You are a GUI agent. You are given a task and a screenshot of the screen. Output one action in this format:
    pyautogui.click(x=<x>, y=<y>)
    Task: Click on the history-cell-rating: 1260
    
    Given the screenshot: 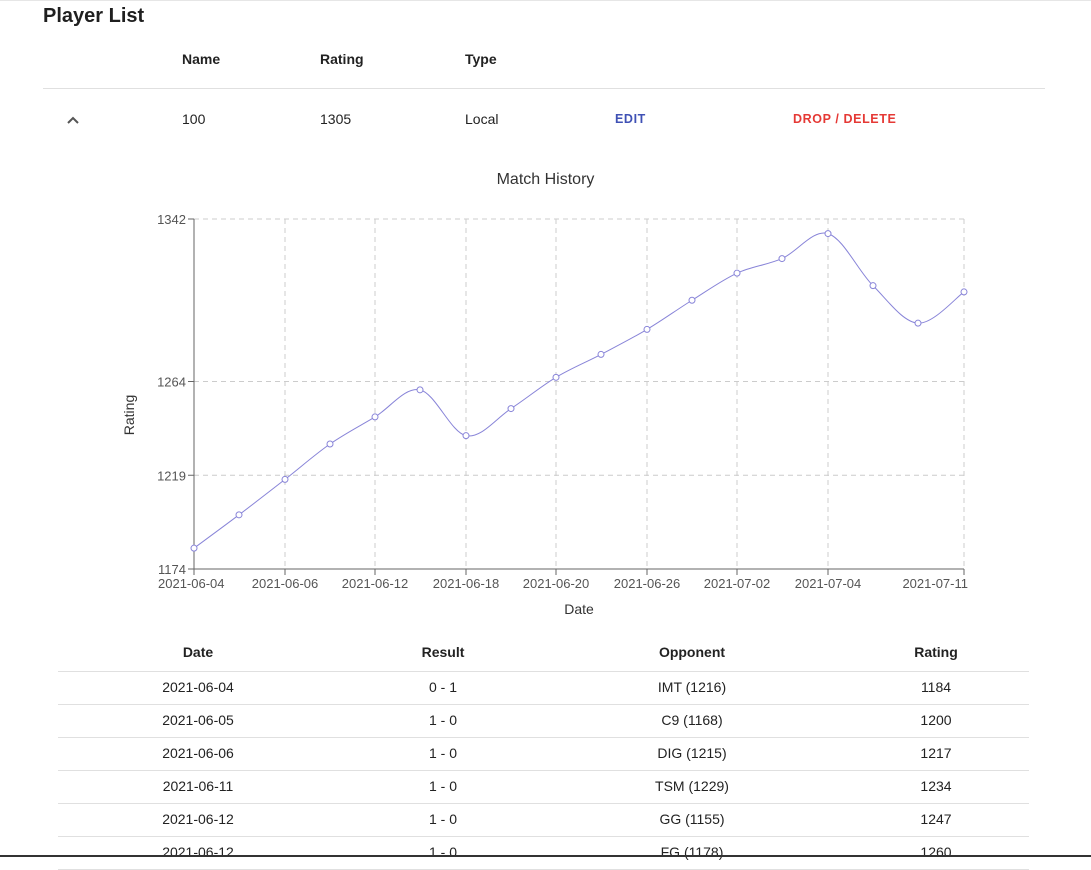 What is the action you would take?
    pyautogui.click(x=936, y=852)
    